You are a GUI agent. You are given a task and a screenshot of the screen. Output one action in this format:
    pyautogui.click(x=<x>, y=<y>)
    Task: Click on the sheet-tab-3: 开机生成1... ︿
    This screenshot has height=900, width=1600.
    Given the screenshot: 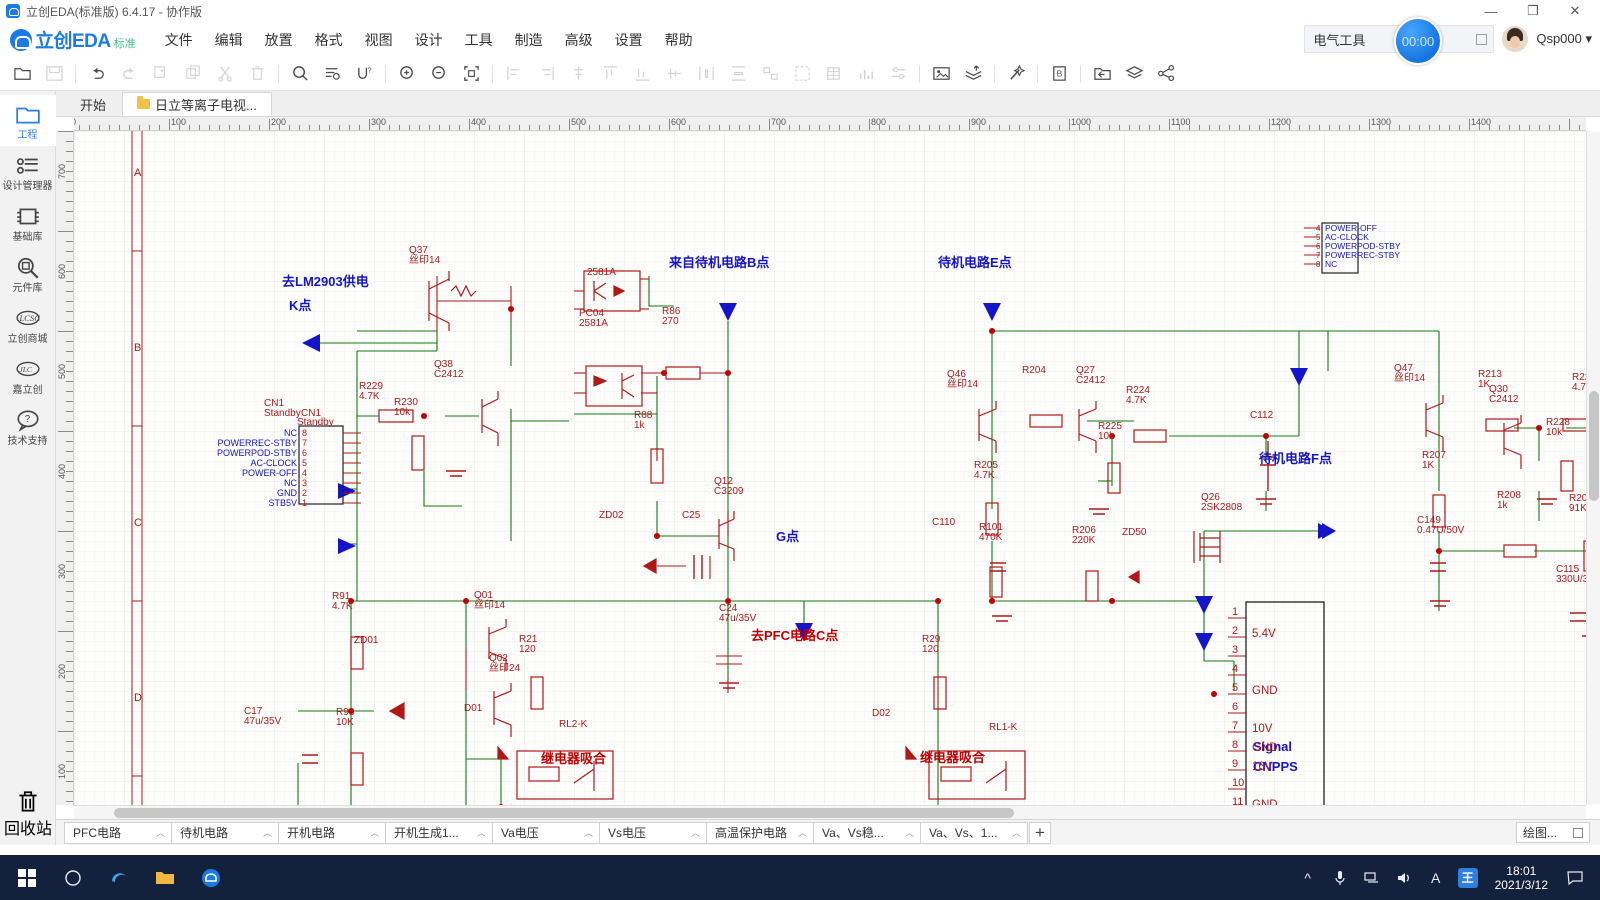 What is the action you would take?
    pyautogui.click(x=439, y=832)
    